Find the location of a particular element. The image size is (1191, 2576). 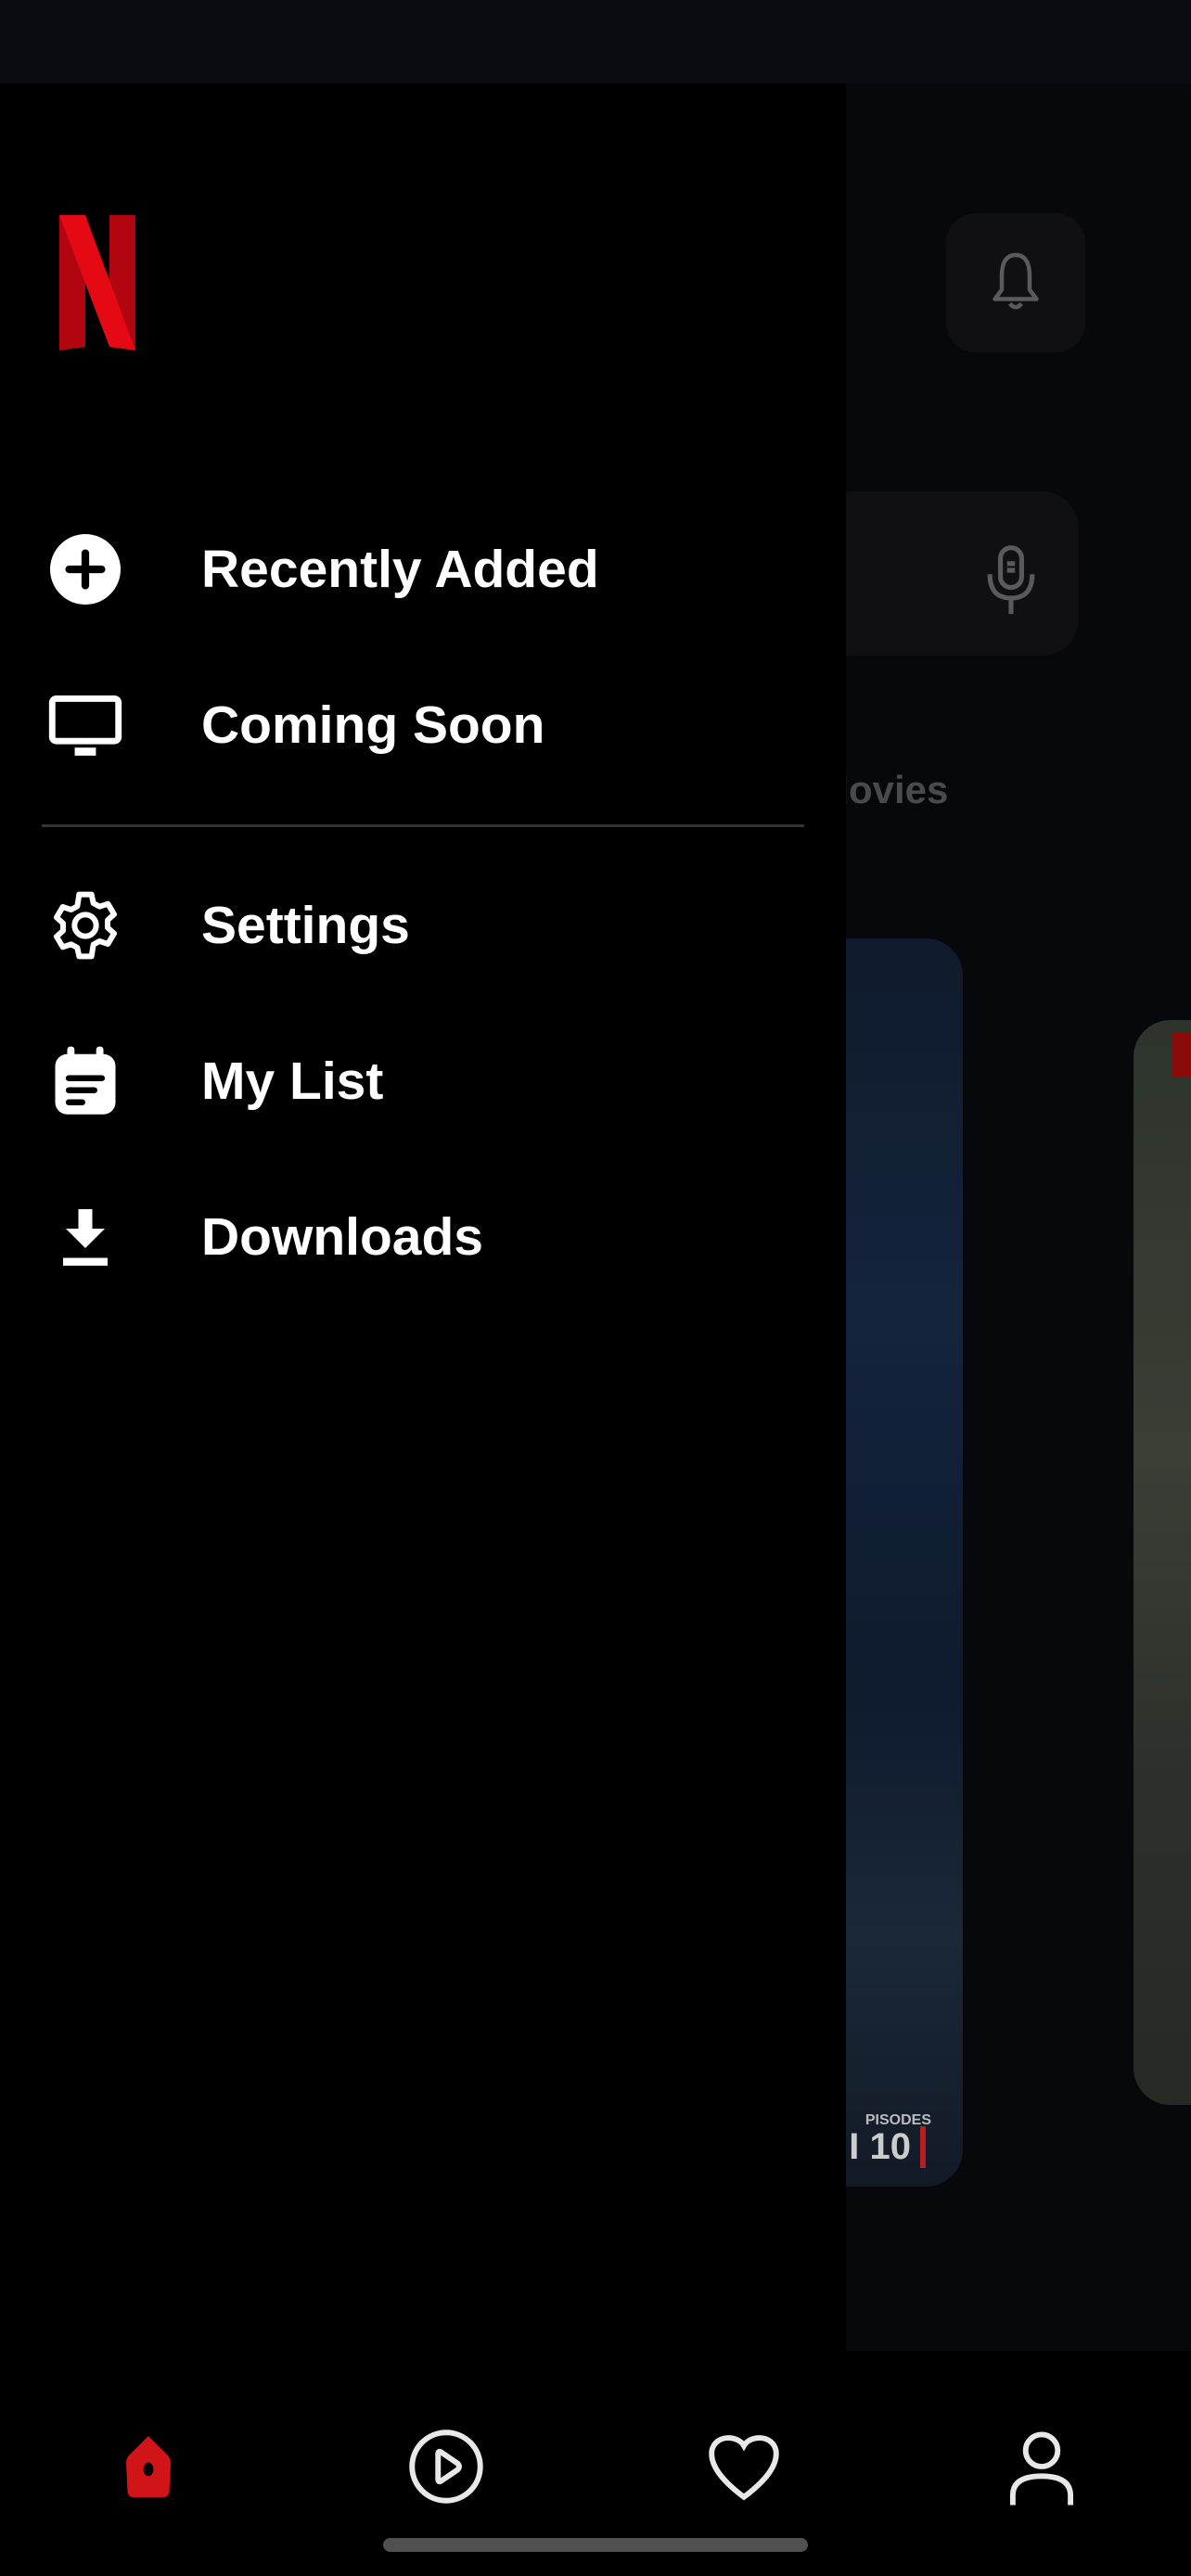

menu-label: My List is located at coordinates (292, 1082).